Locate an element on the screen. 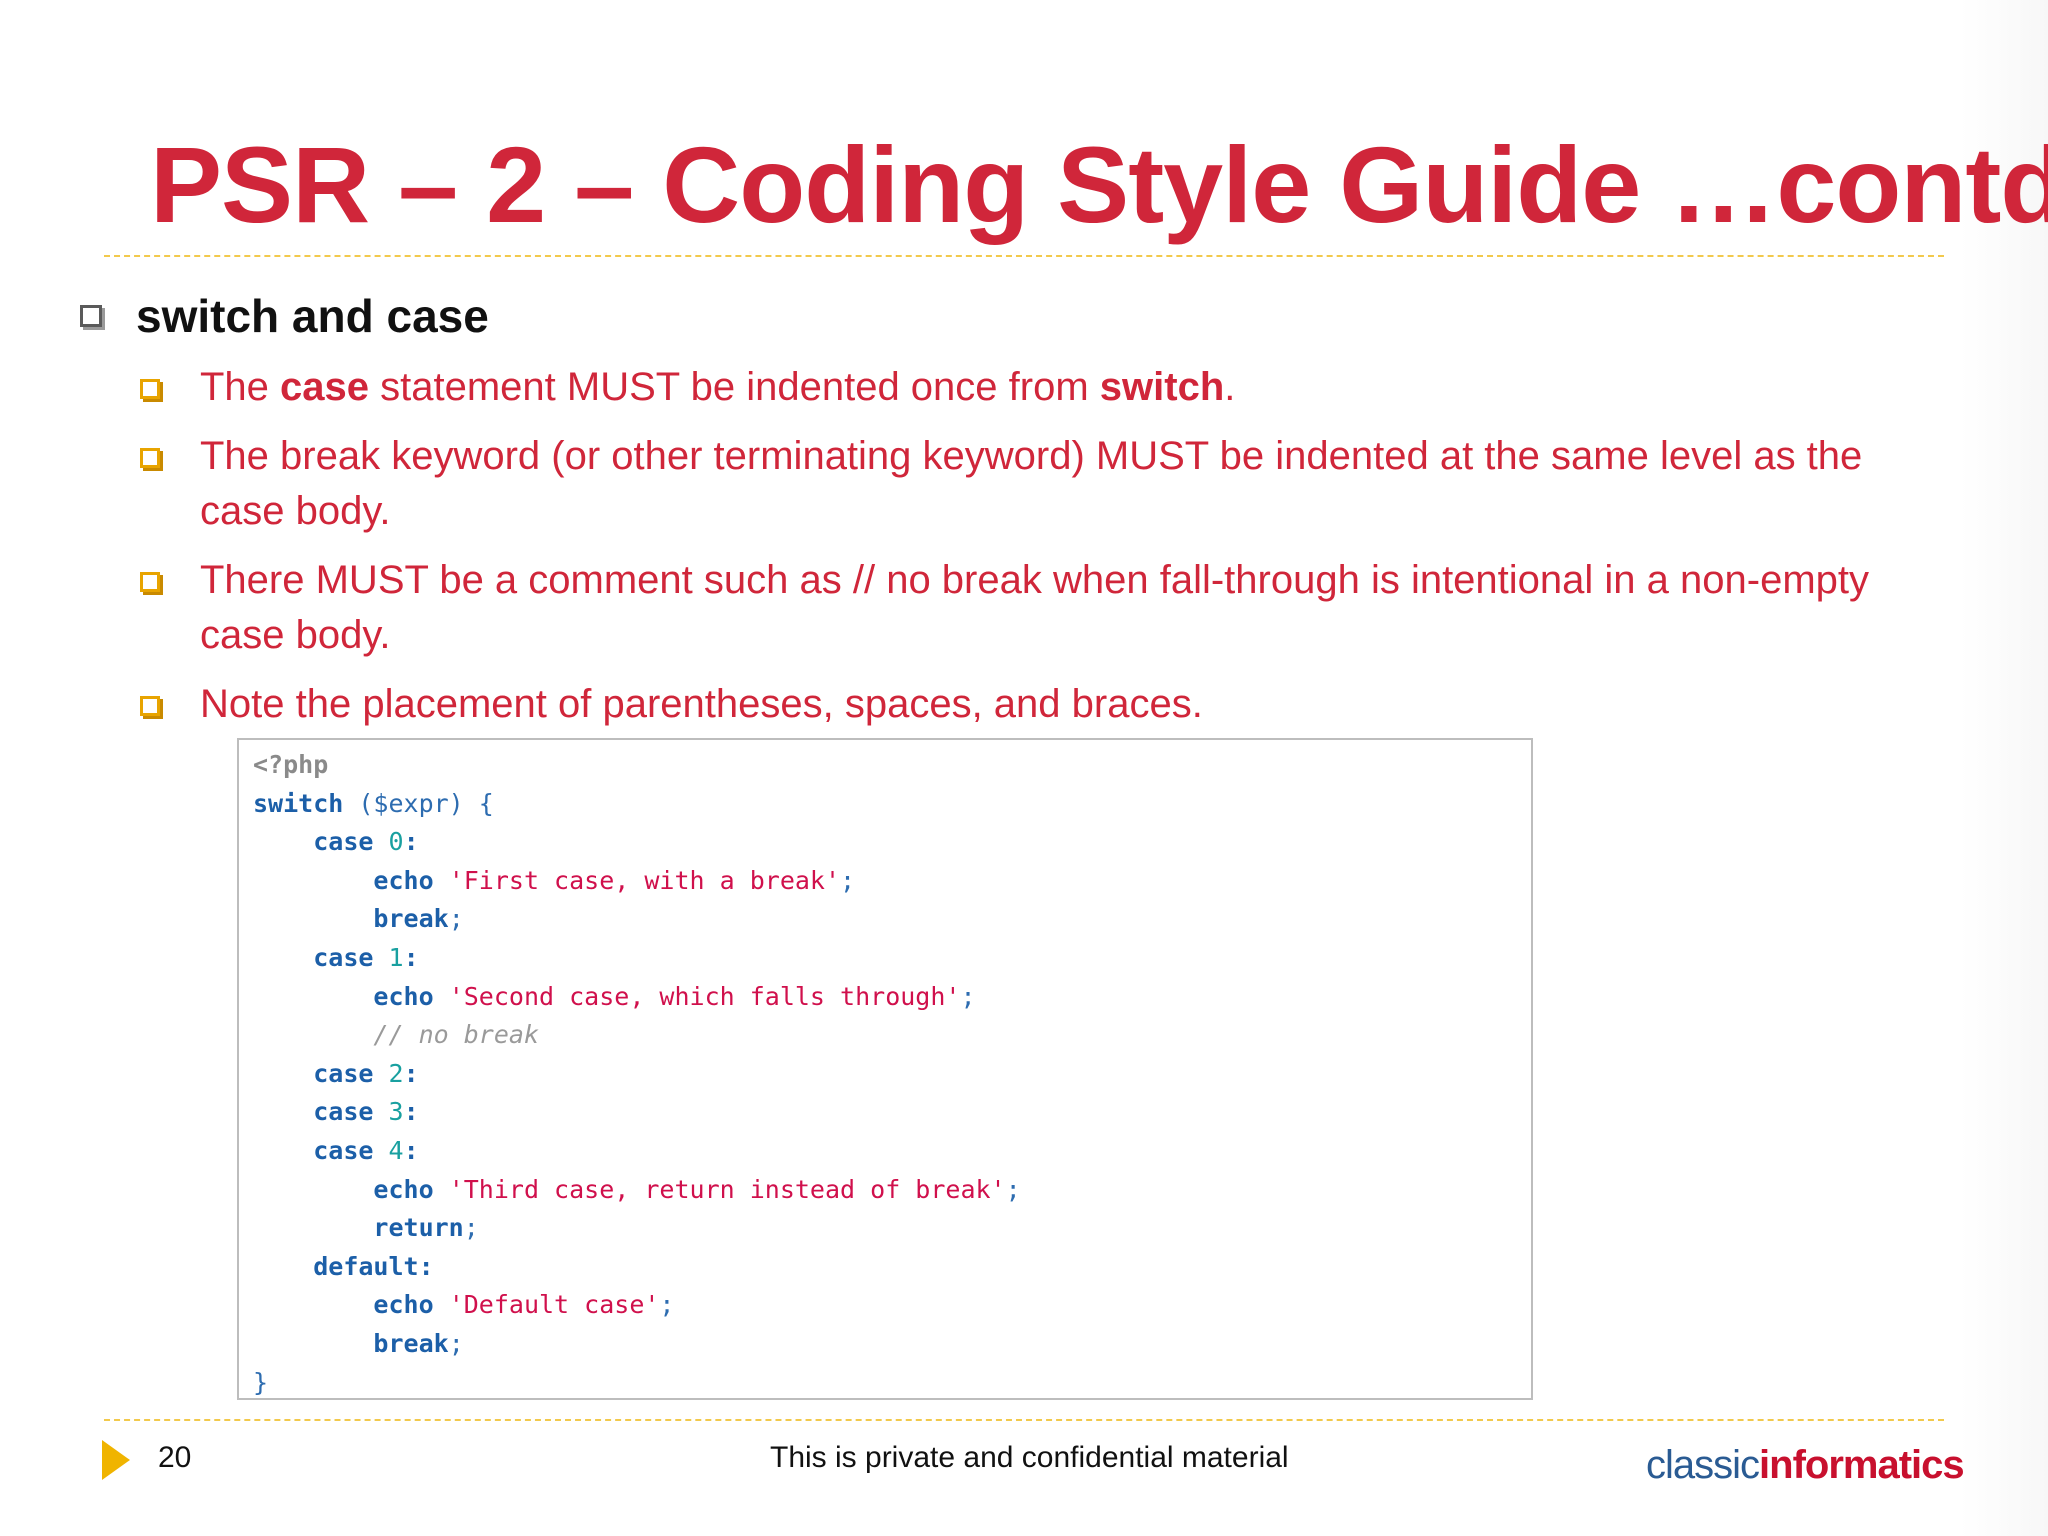 The image size is (2048, 1536). code-token: 'Second case, which falls through' is located at coordinates (704, 996).